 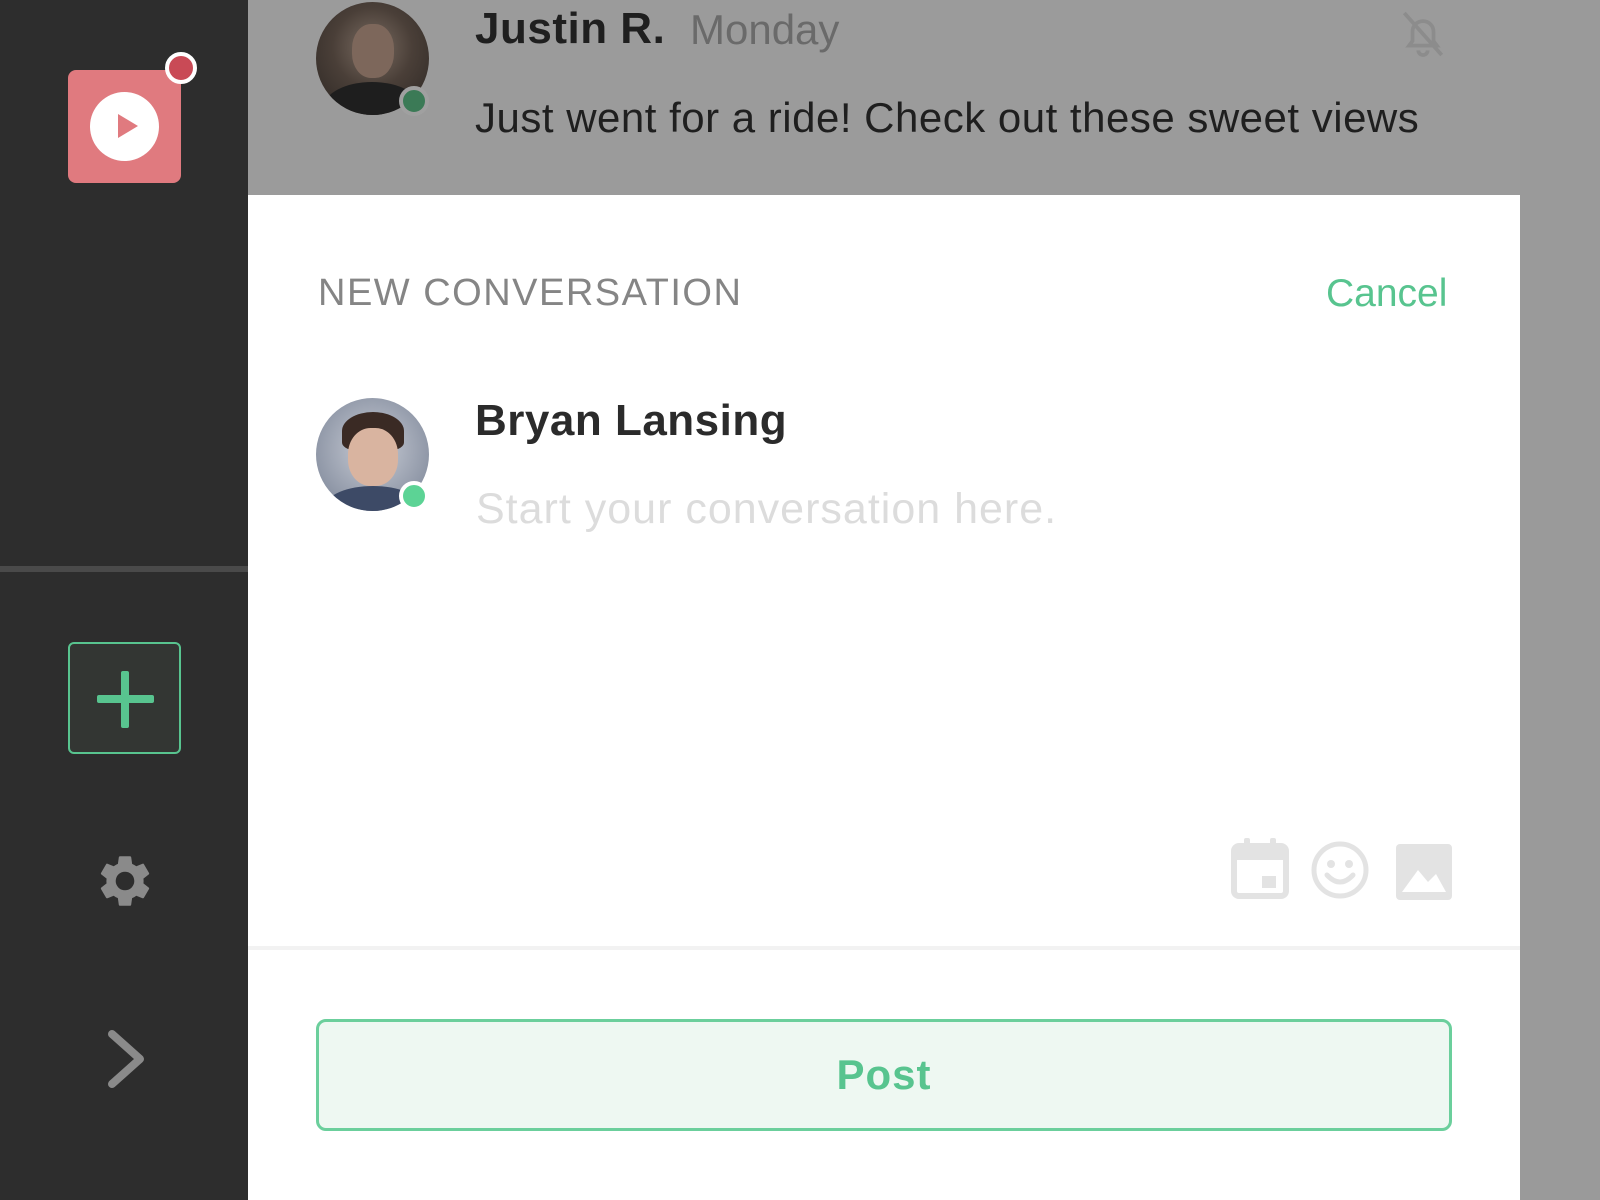 I want to click on notification-badge, so click(x=181, y=68).